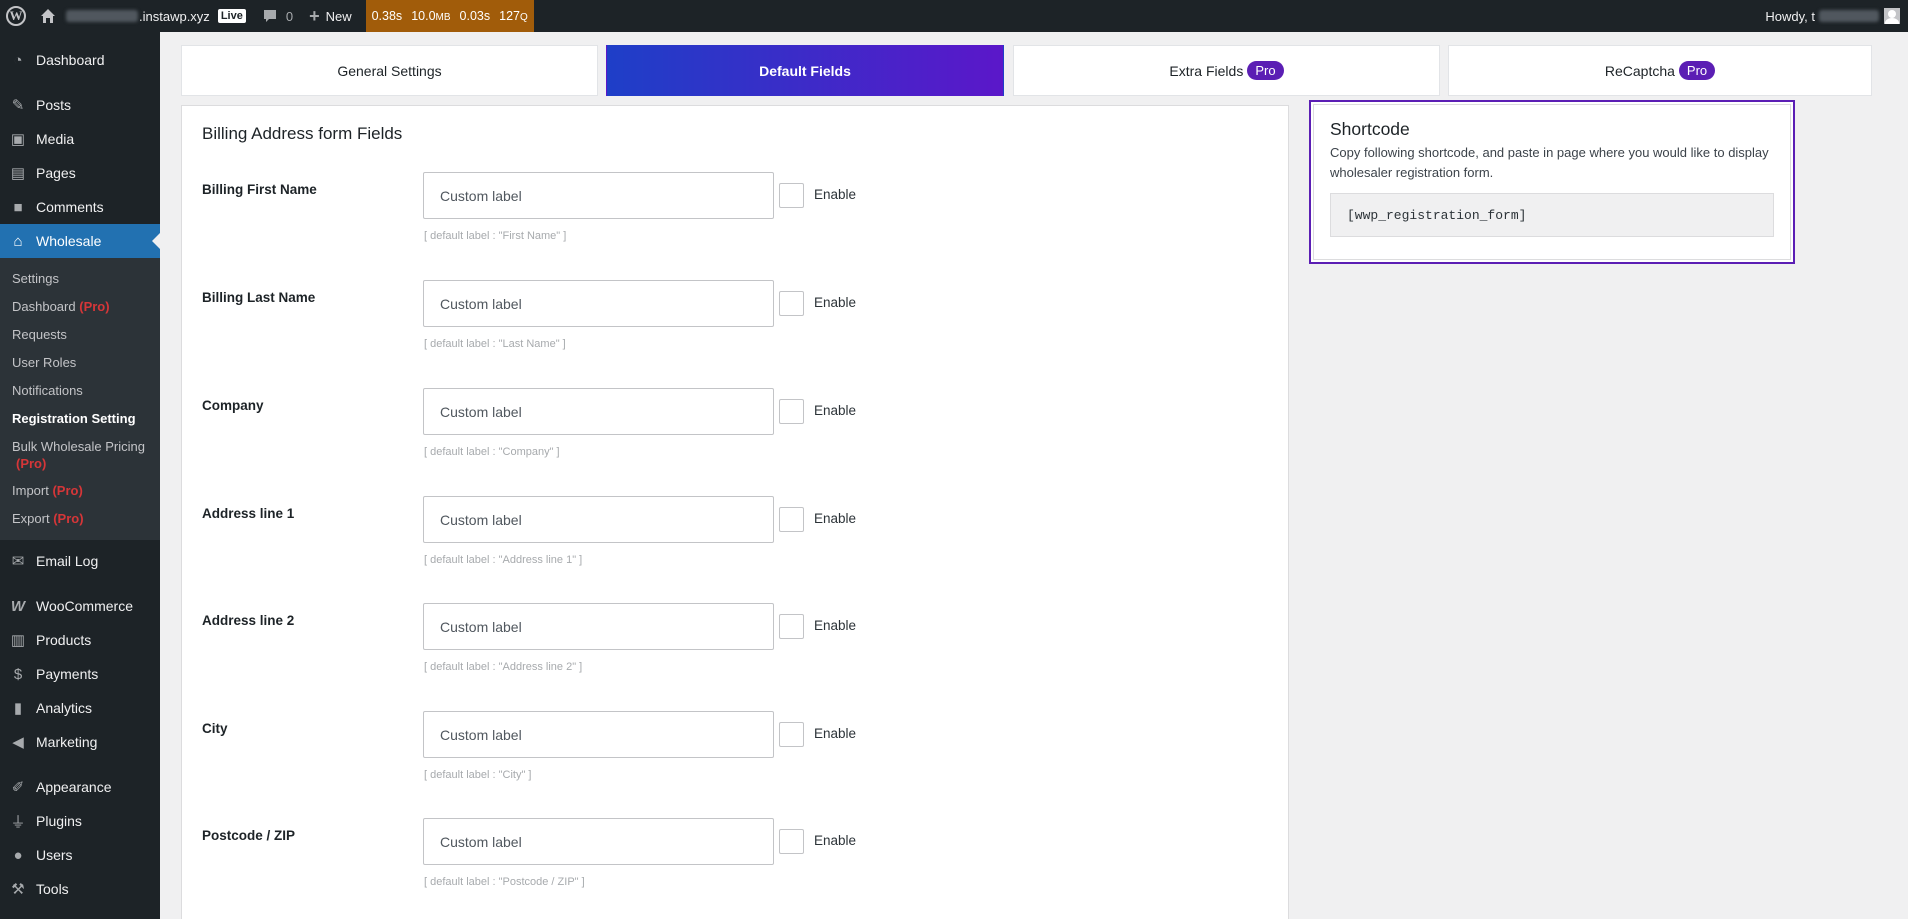 The height and width of the screenshot is (919, 1908). Describe the element at coordinates (144, 16) in the screenshot. I see `site-name-link: .instawp.xyz Live` at that location.